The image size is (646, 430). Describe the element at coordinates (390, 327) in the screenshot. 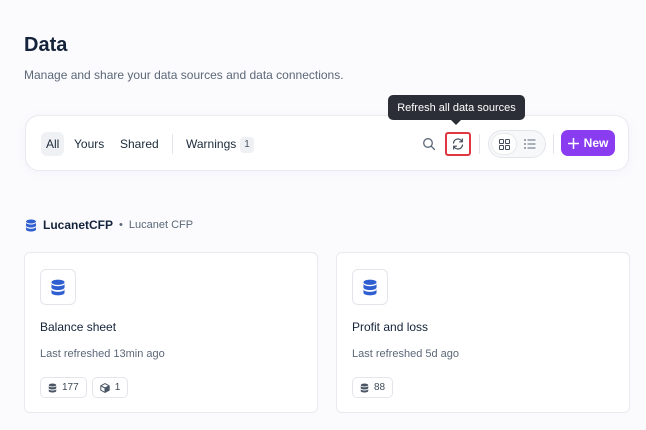

I see `card-title: Profit and loss` at that location.